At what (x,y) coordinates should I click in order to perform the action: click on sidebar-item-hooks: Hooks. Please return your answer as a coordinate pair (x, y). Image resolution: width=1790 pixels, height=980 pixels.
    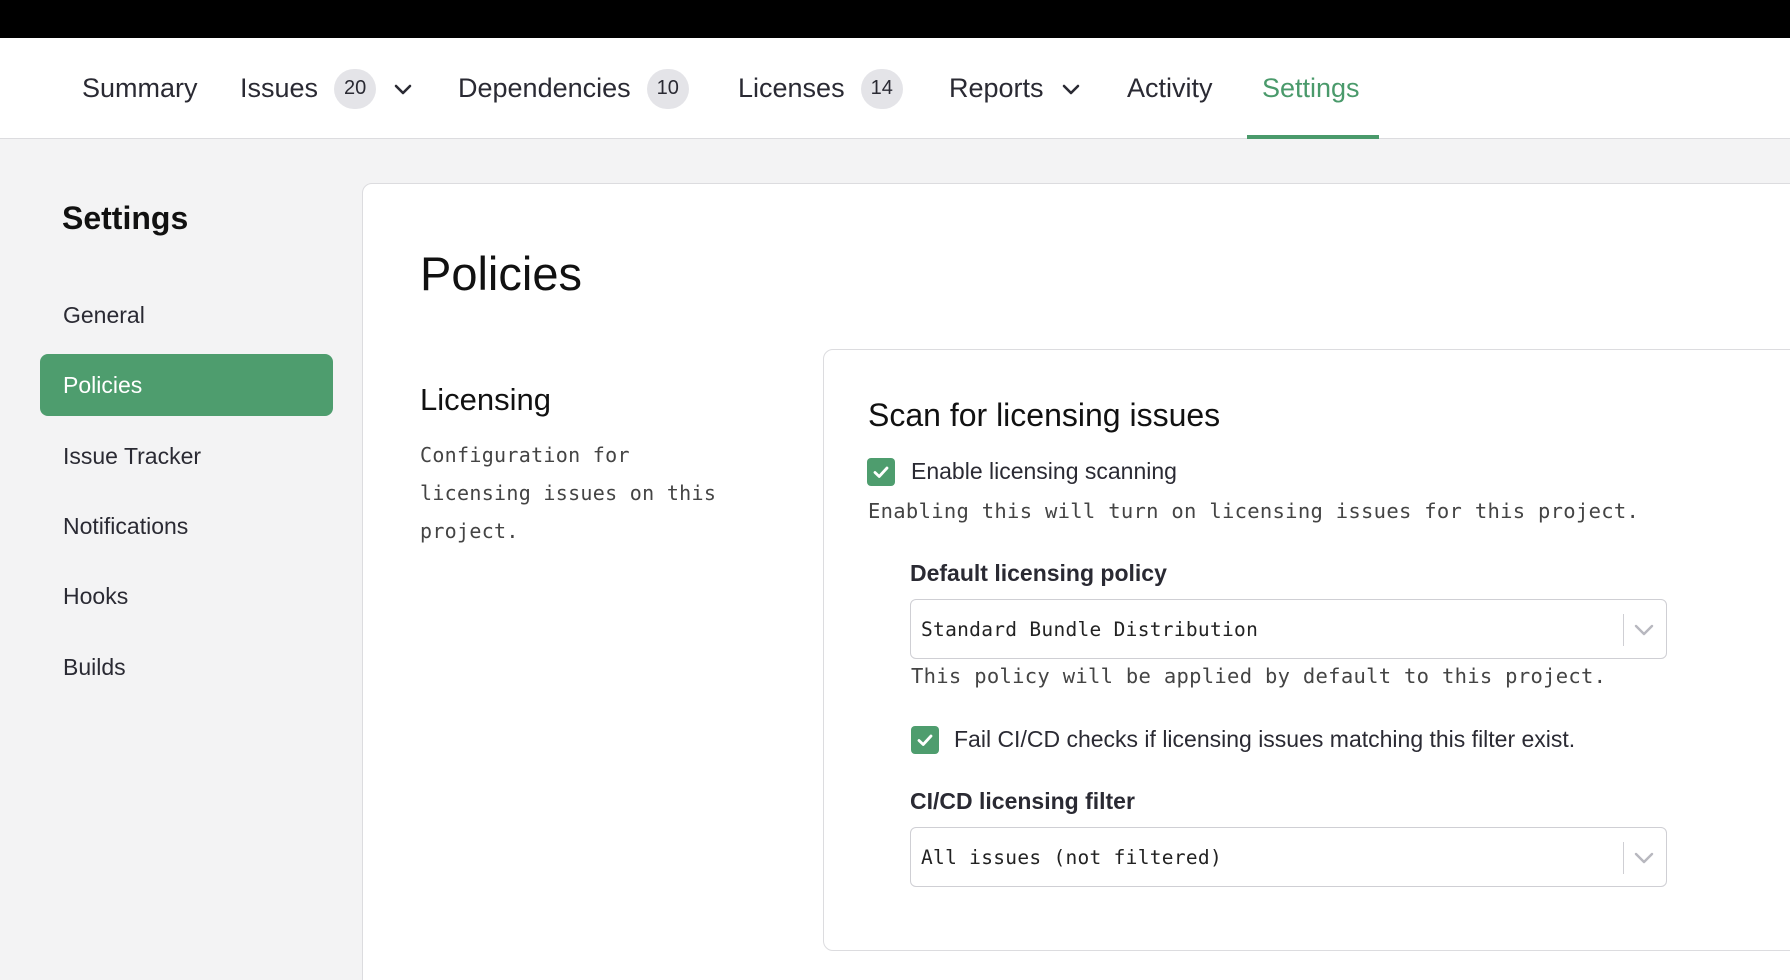
    Looking at the image, I should click on (186, 596).